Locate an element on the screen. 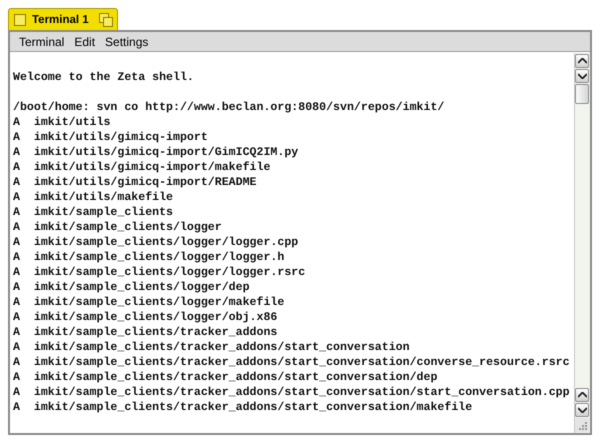 The image size is (600, 445). terminal-line: A imkit/sample_clients/logger/logger.rsrc is located at coordinates (159, 272).